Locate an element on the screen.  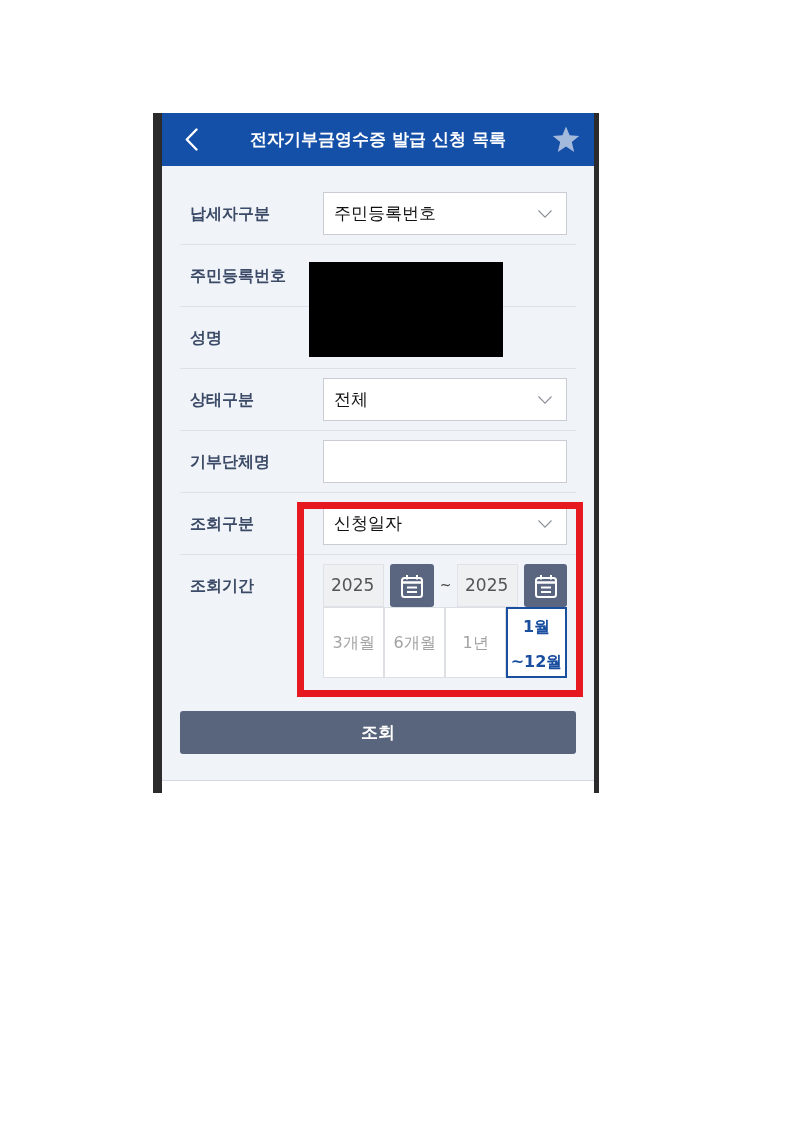
select-field: 전체 is located at coordinates (445, 399).